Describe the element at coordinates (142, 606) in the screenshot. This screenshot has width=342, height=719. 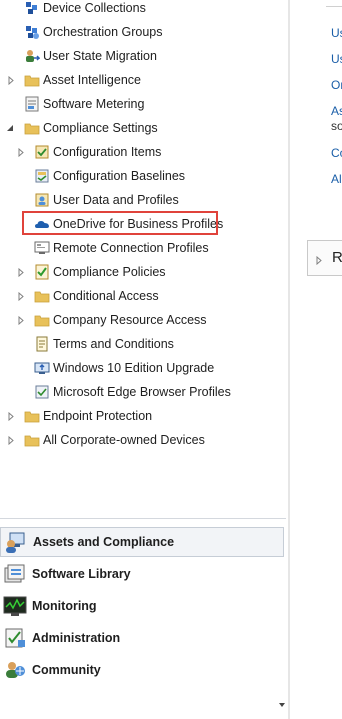
I see `workspace-monitoring: Monitoring` at that location.